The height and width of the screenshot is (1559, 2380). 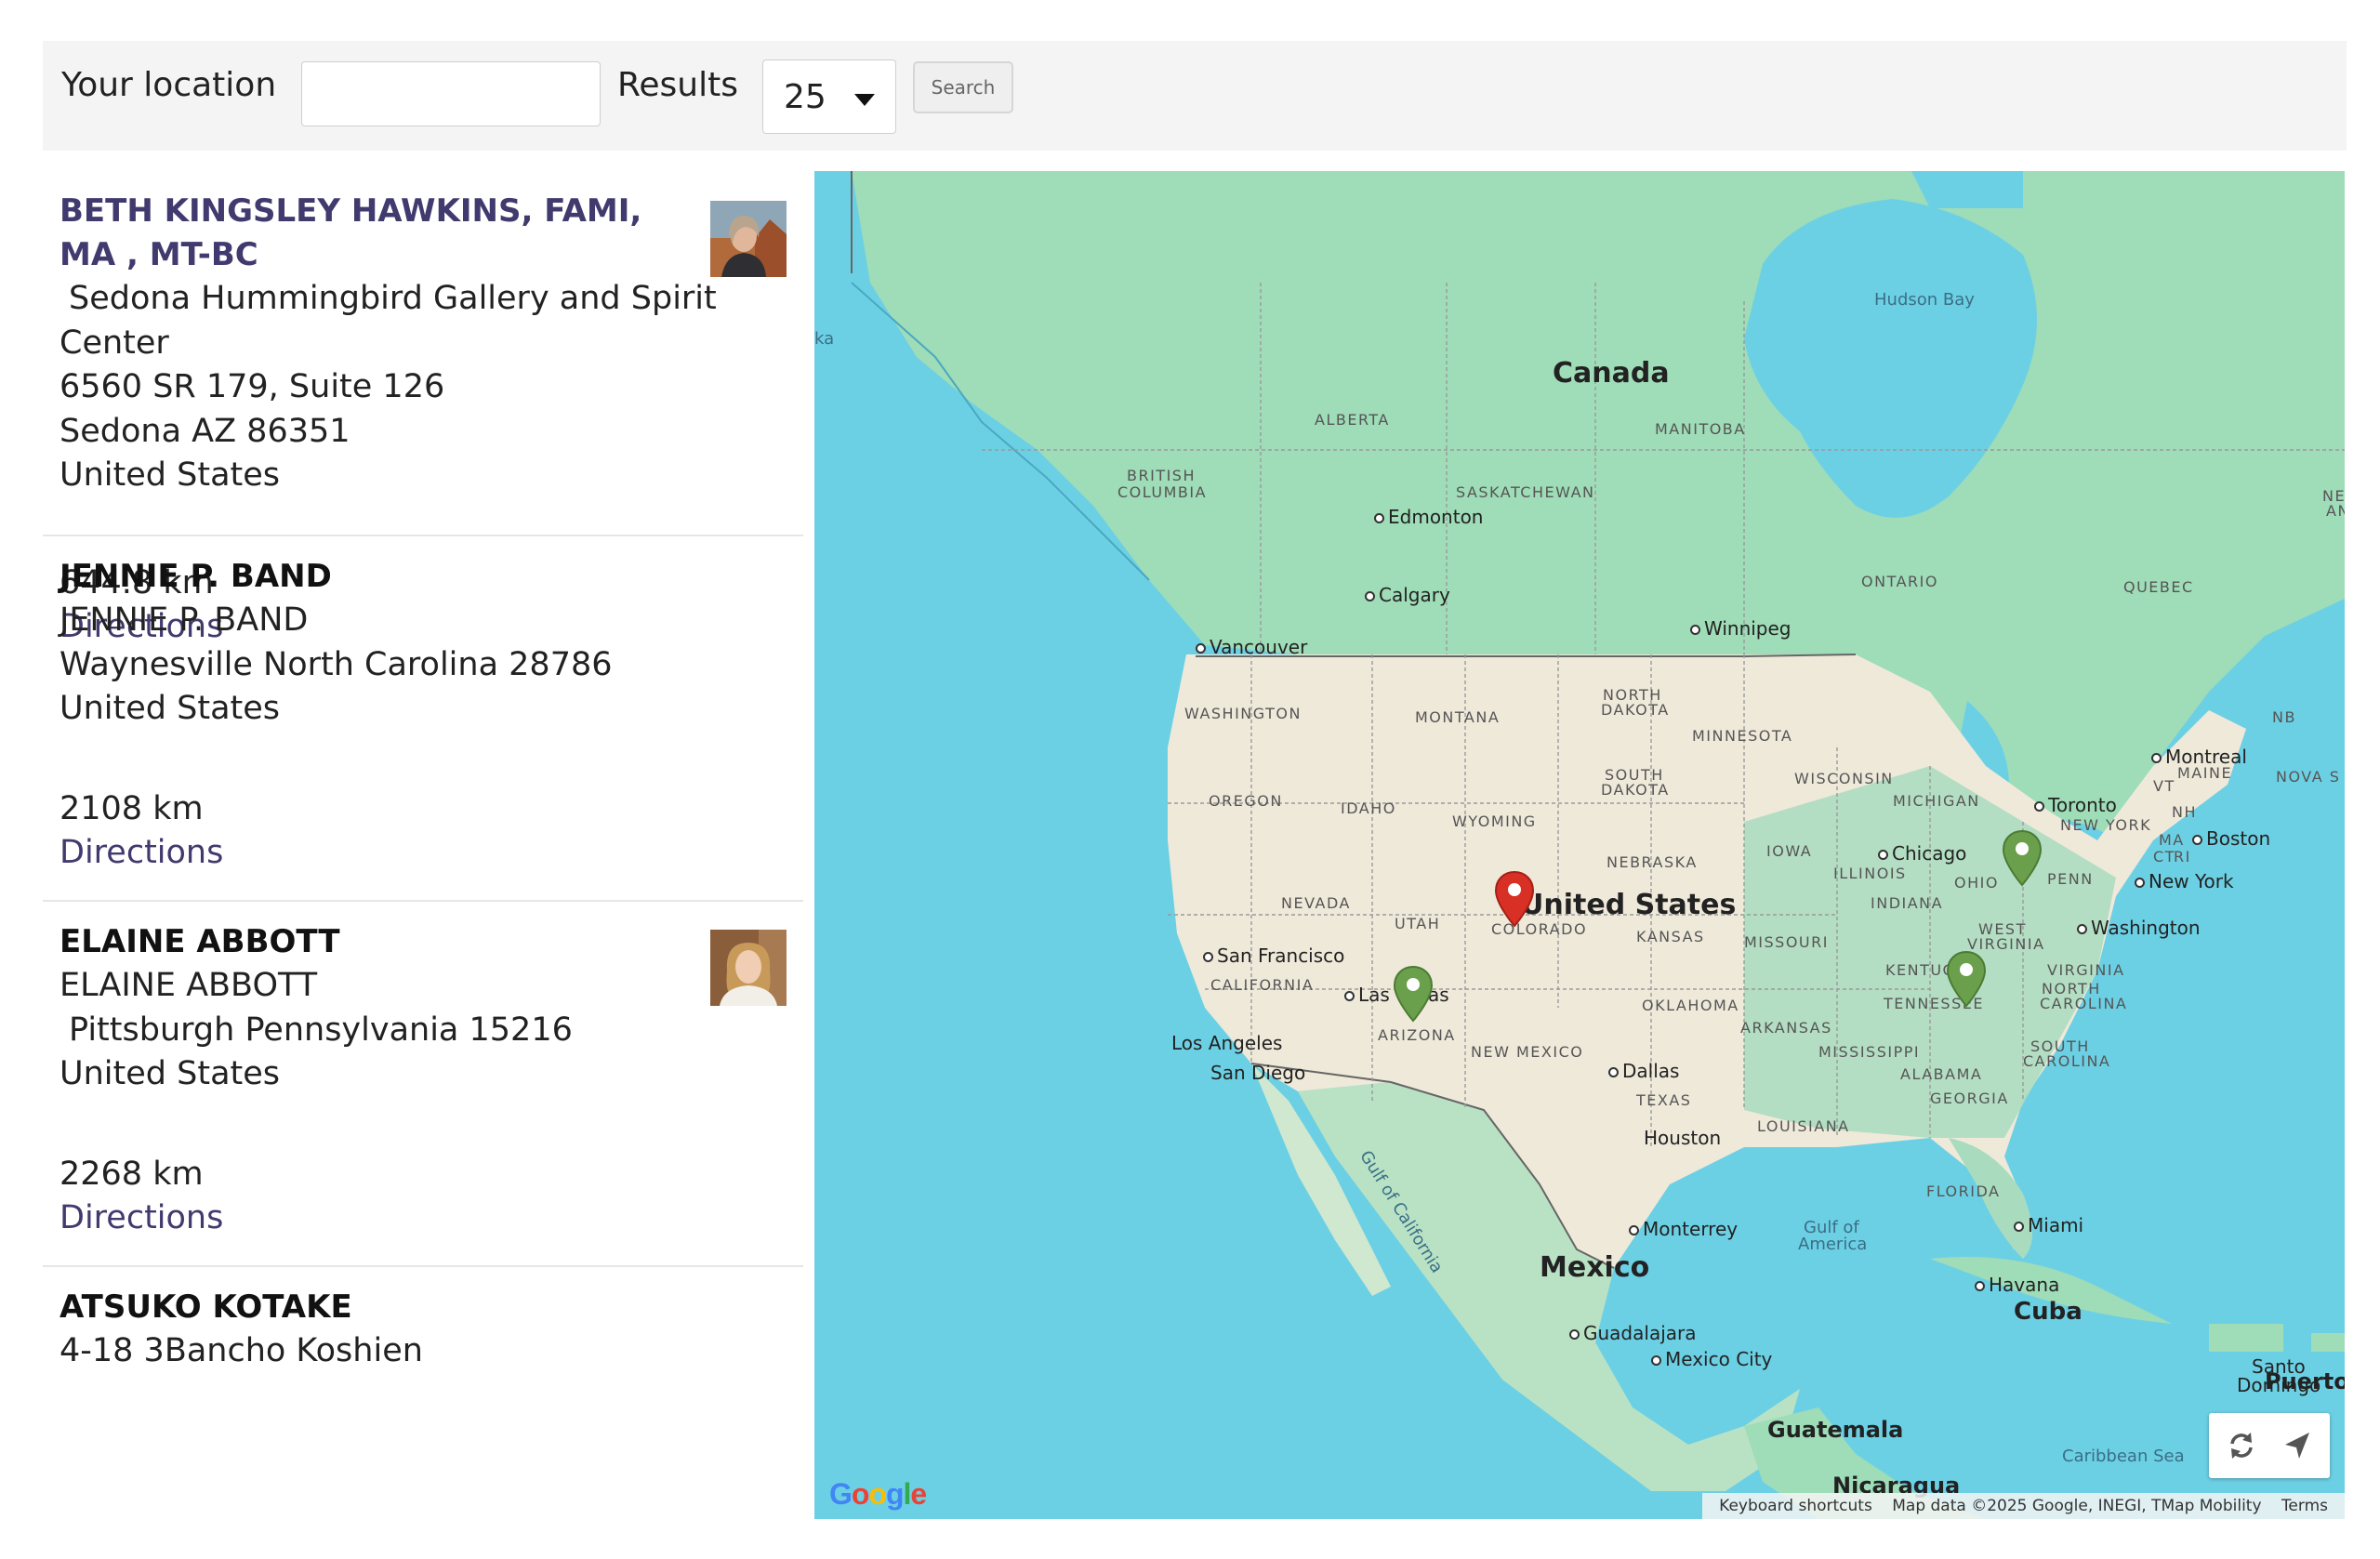 I want to click on map-label-city: Havana, so click(x=2017, y=1285).